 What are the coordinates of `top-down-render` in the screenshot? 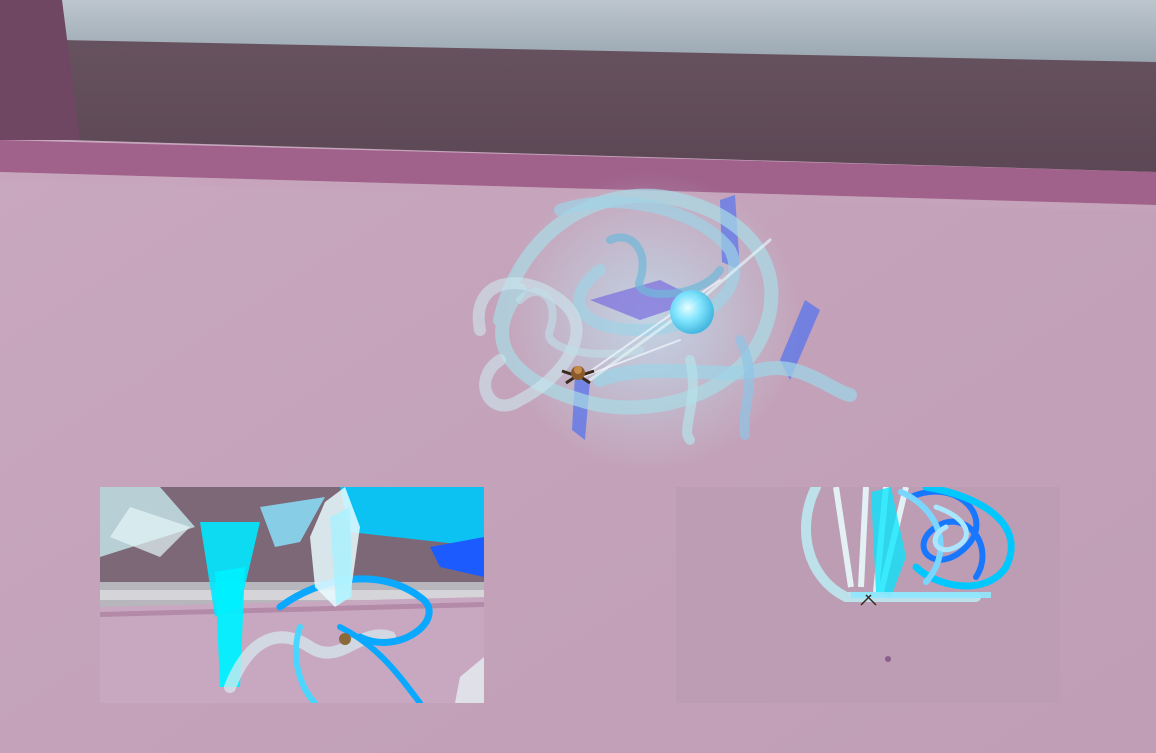 It's located at (868, 595).